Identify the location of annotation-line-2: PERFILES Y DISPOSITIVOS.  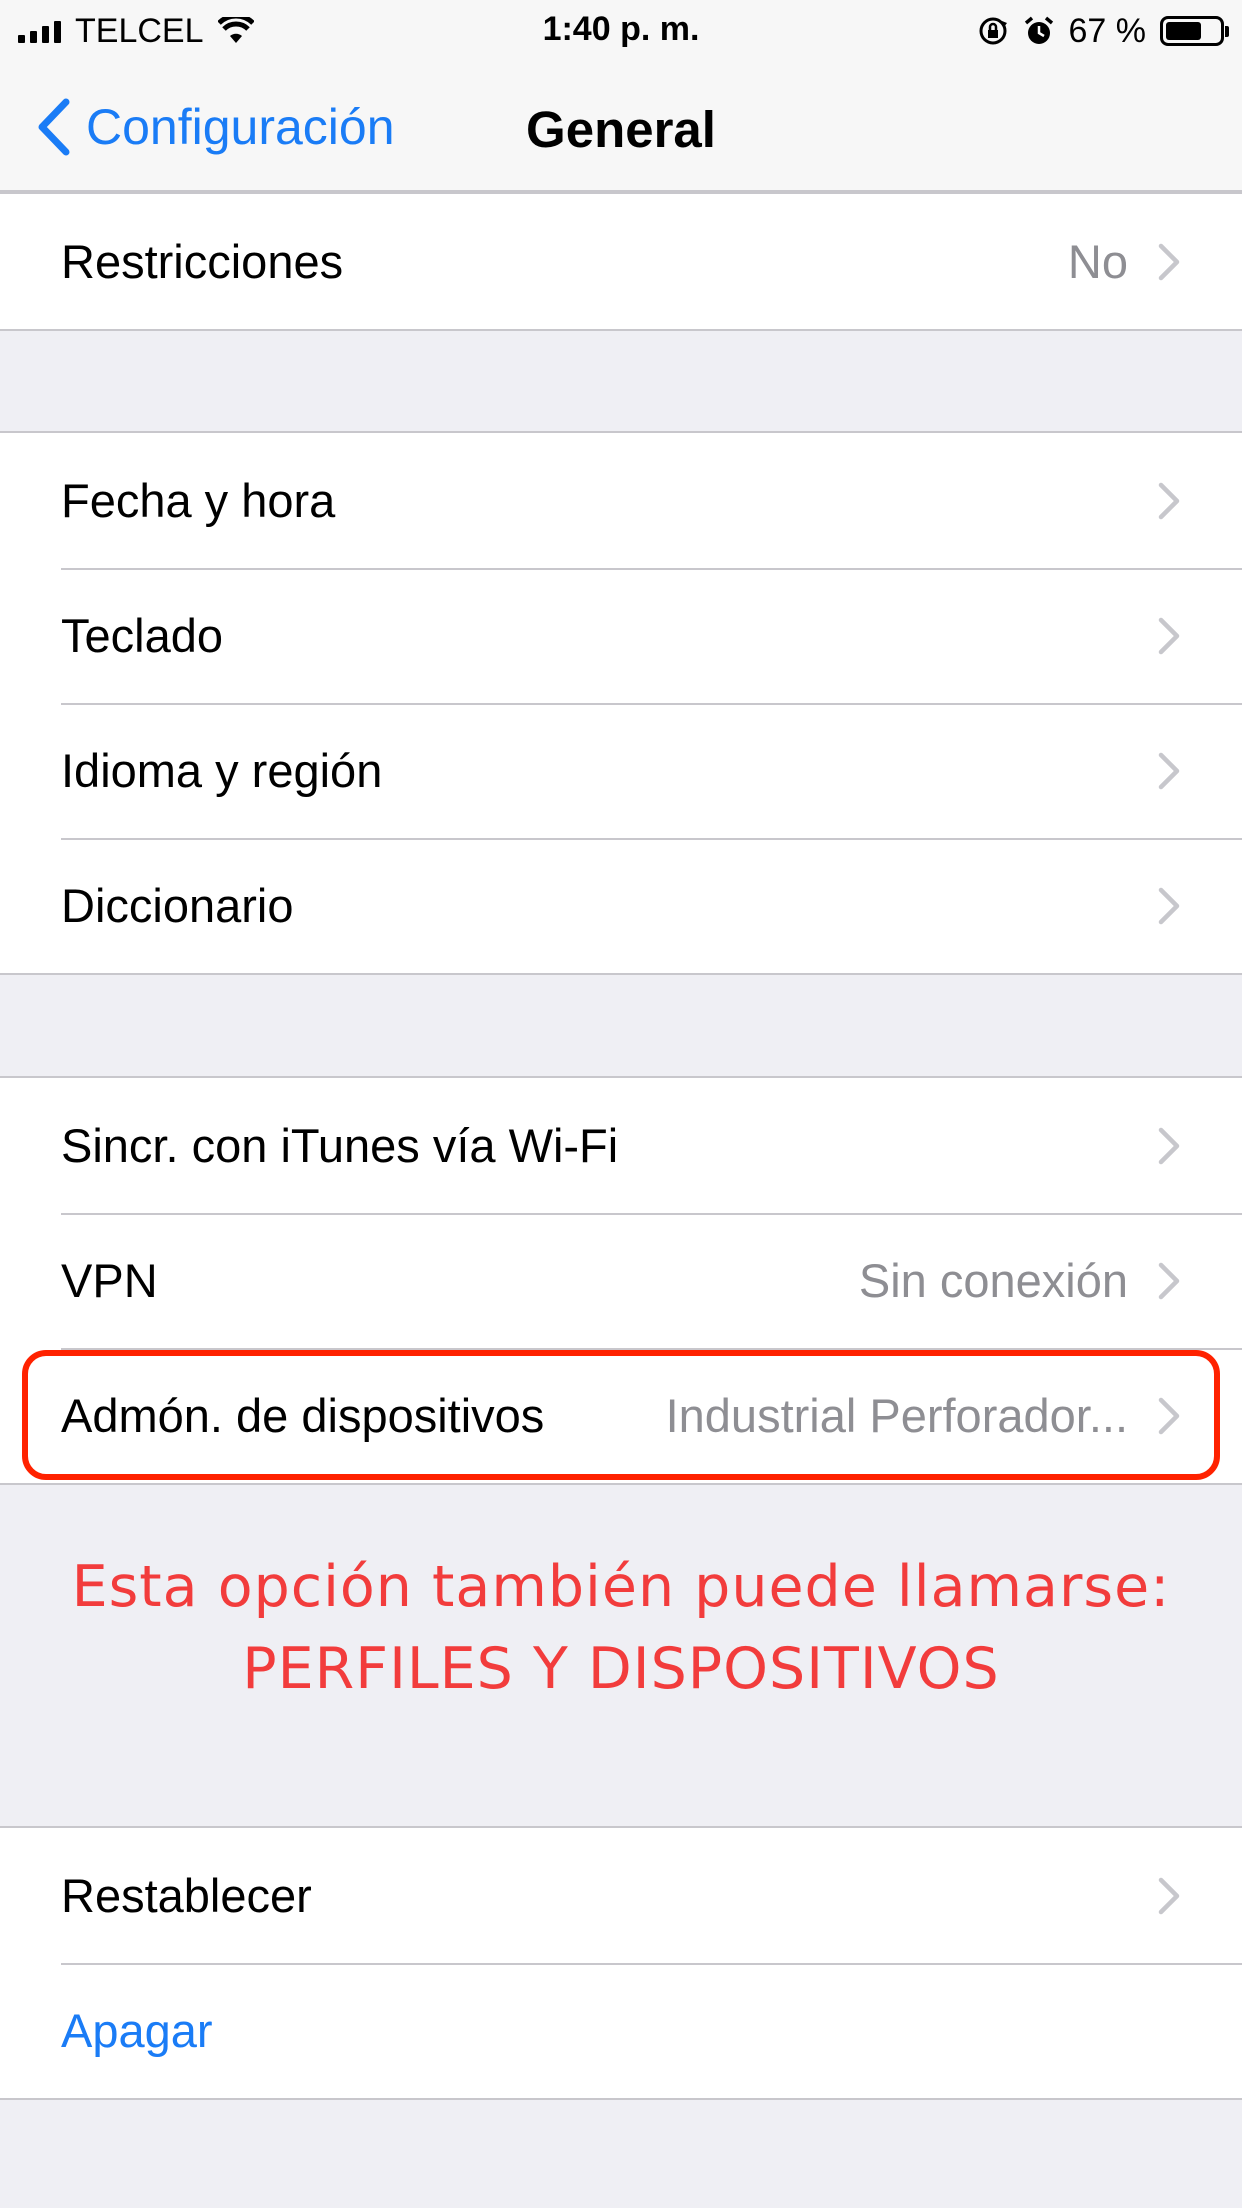
(621, 1669).